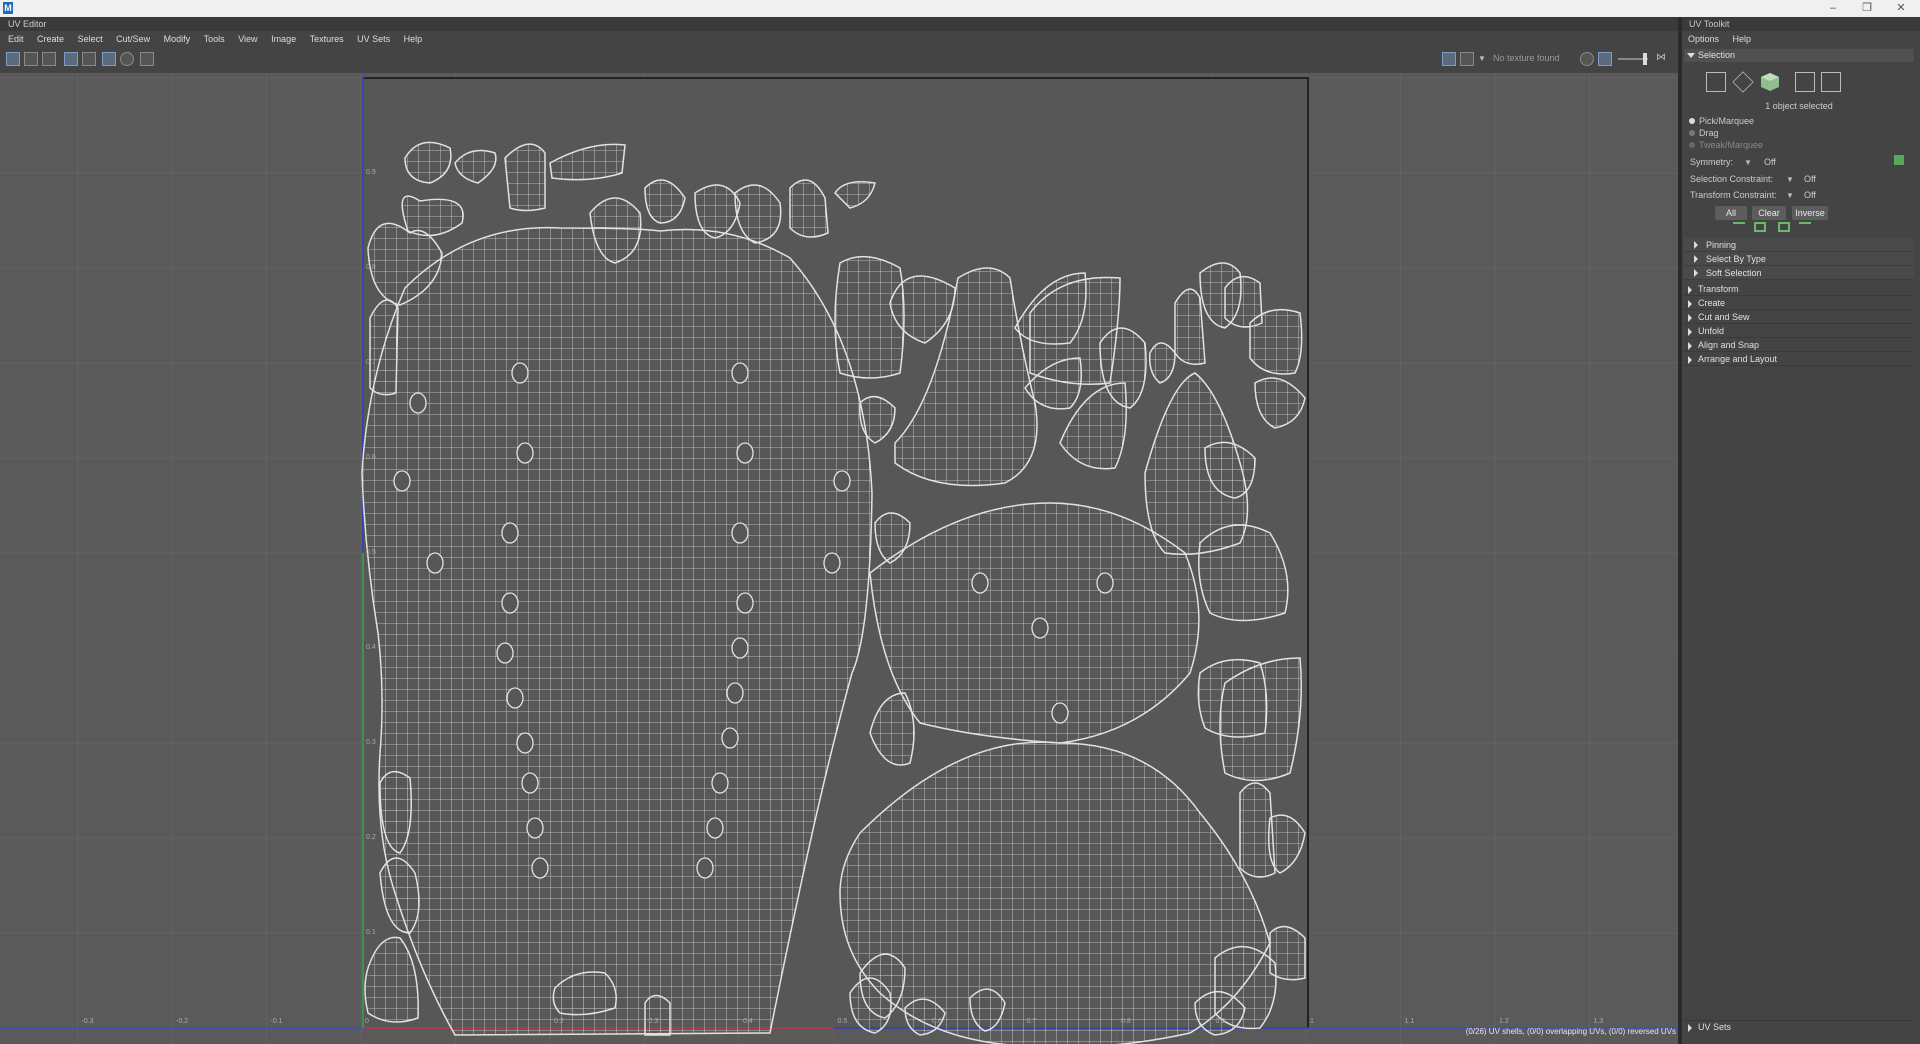  Describe the element at coordinates (214, 39) in the screenshot. I see `menu-tools: Tools` at that location.